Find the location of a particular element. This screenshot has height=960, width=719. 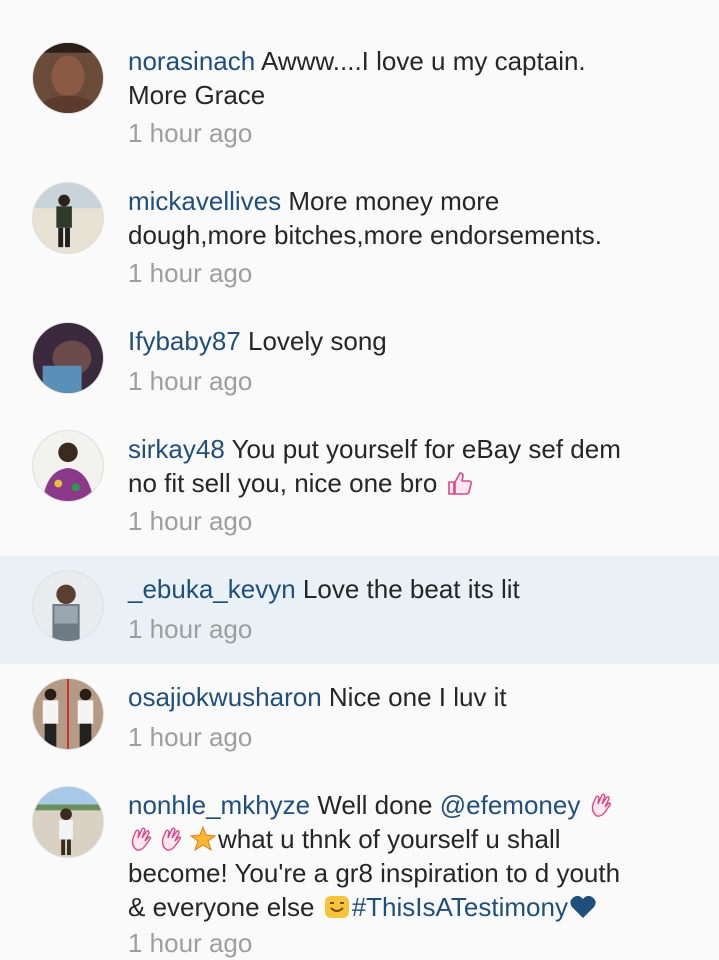

comment-text: osajiokwusharon Nice one I luv it is located at coordinates (408, 697).